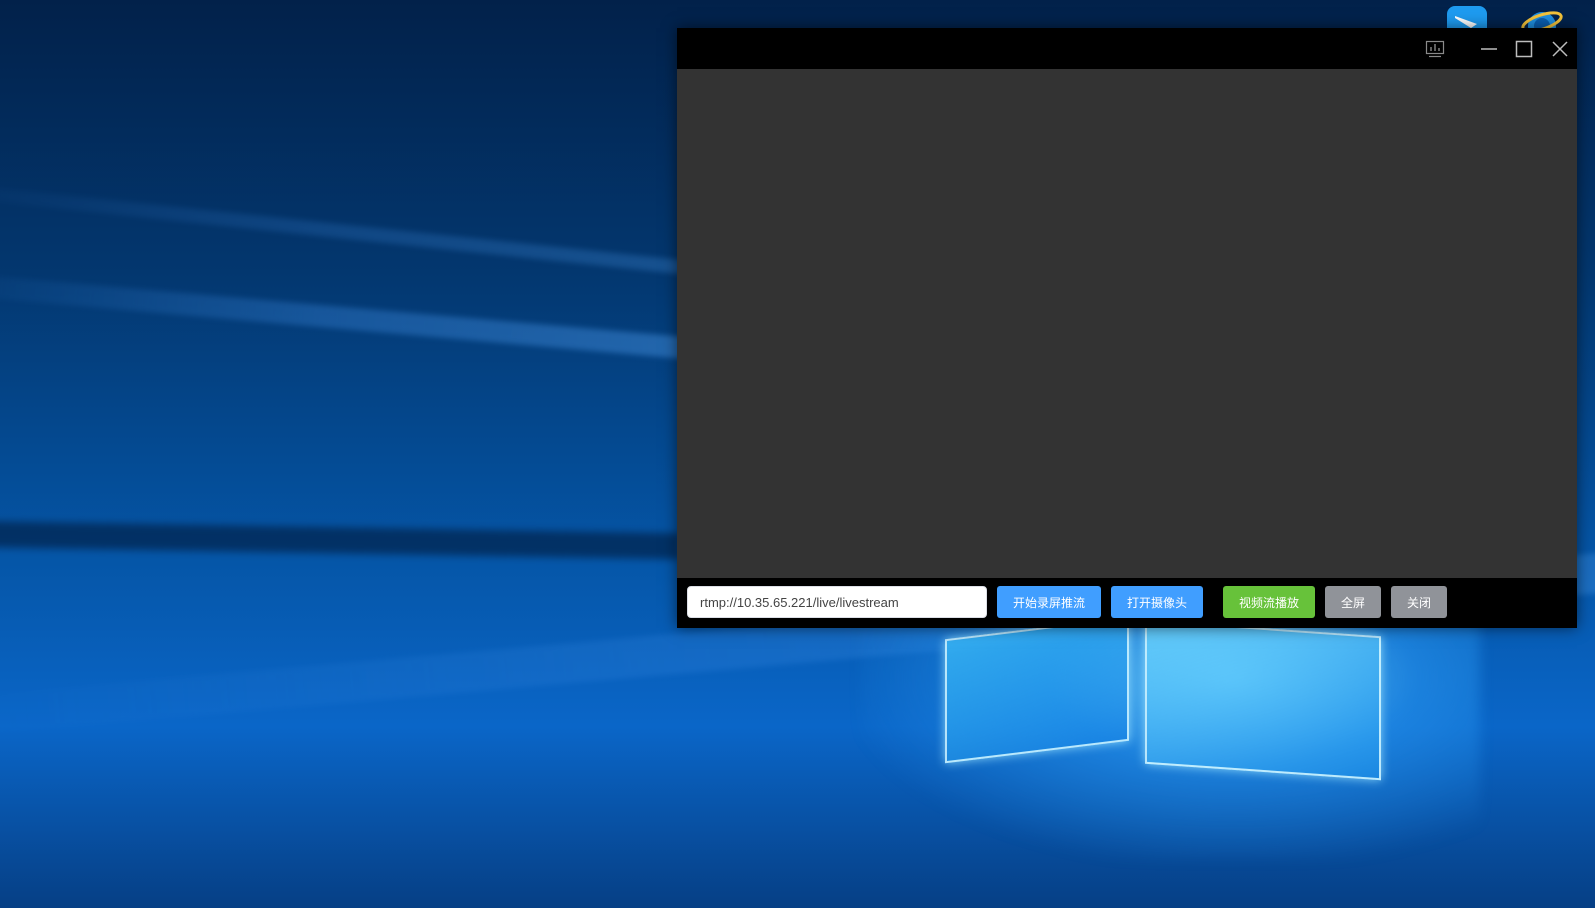 The width and height of the screenshot is (1595, 908). I want to click on start-screen-push-button: 开始录屏推流, so click(1049, 602).